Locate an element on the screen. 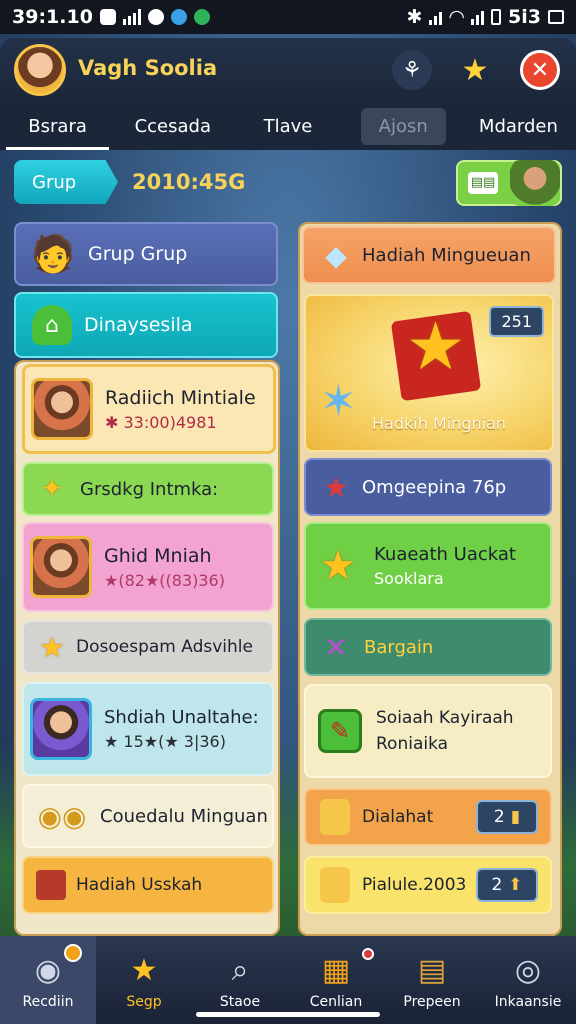 This screenshot has height=1024, width=576. promo-card: ★ Dosoespam Adsvihle is located at coordinates (148, 647).